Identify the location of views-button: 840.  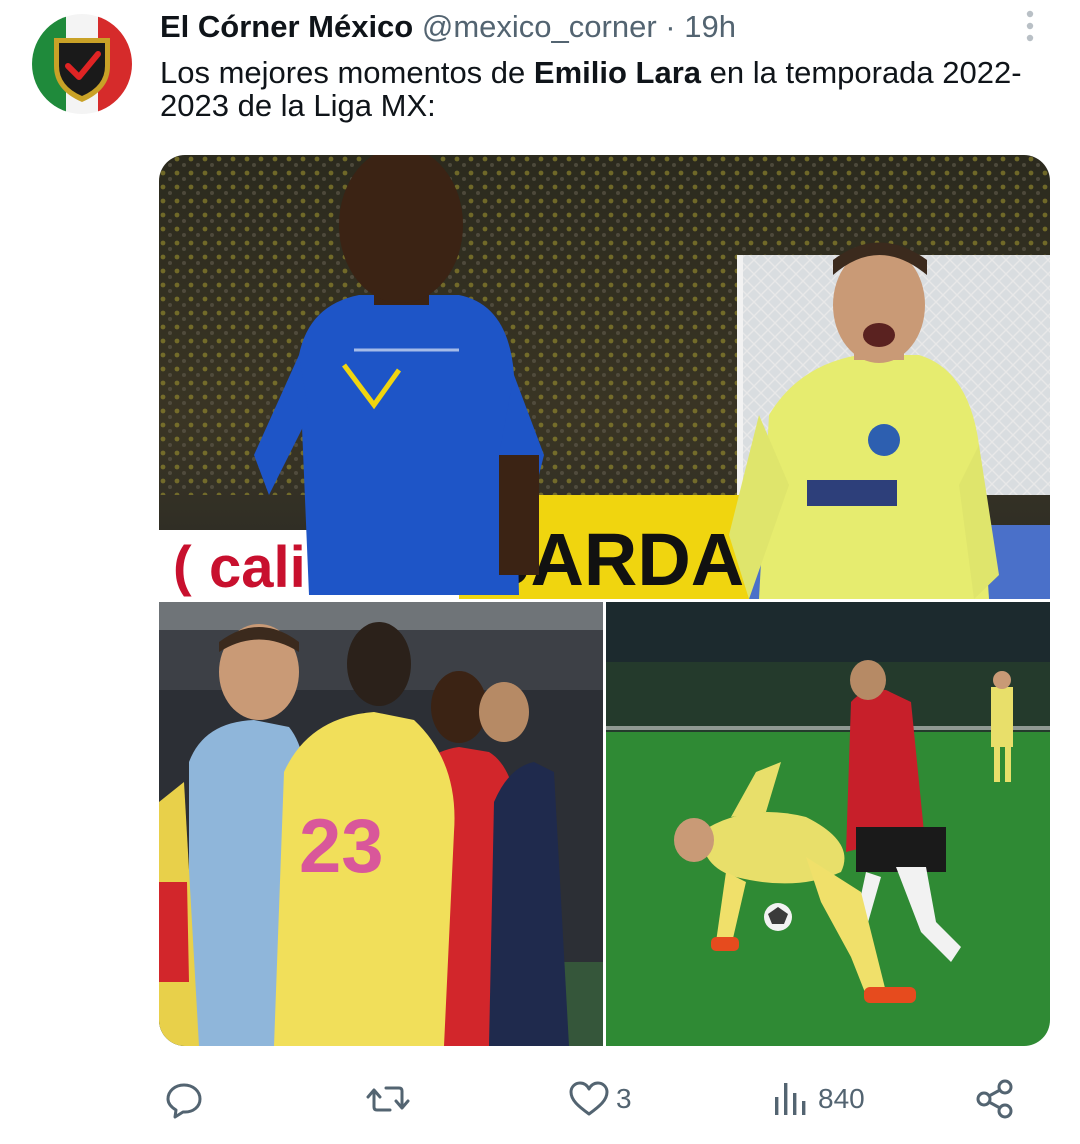
(818, 1099).